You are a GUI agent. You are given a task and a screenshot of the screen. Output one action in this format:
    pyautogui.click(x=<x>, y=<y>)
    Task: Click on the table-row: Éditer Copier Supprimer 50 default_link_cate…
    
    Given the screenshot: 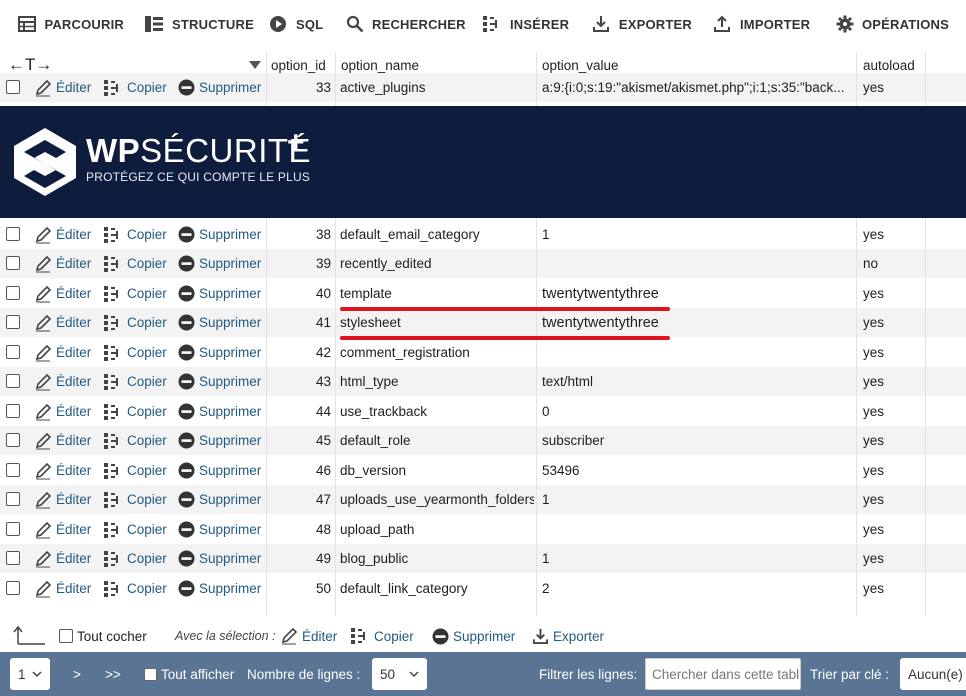 What is the action you would take?
    pyautogui.click(x=483, y=588)
    